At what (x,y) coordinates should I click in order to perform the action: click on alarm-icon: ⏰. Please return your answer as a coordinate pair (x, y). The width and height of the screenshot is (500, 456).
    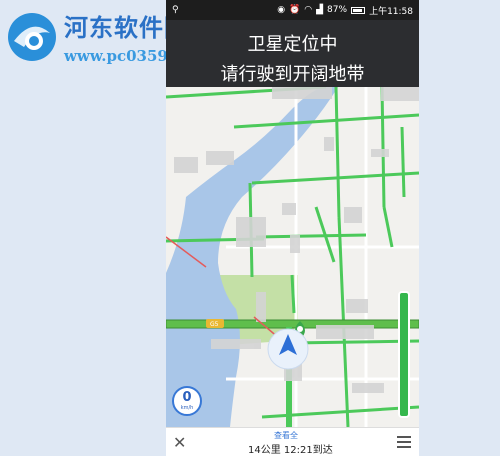
    Looking at the image, I should click on (295, 10).